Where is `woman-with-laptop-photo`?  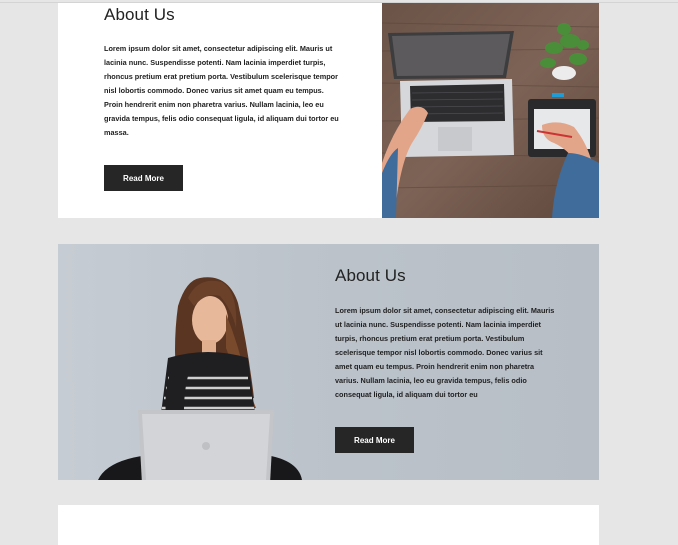 woman-with-laptop-photo is located at coordinates (200, 378).